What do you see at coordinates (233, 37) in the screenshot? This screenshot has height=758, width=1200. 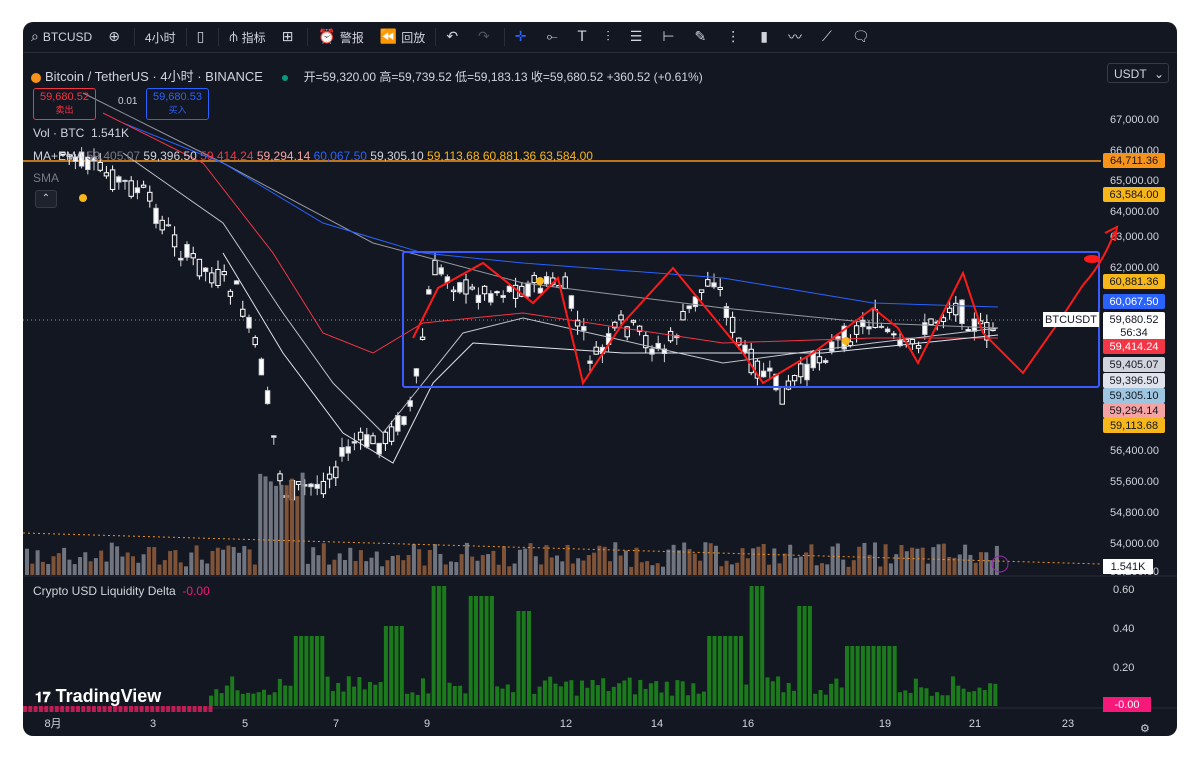 I see `indicator-icon: ⫛` at bounding box center [233, 37].